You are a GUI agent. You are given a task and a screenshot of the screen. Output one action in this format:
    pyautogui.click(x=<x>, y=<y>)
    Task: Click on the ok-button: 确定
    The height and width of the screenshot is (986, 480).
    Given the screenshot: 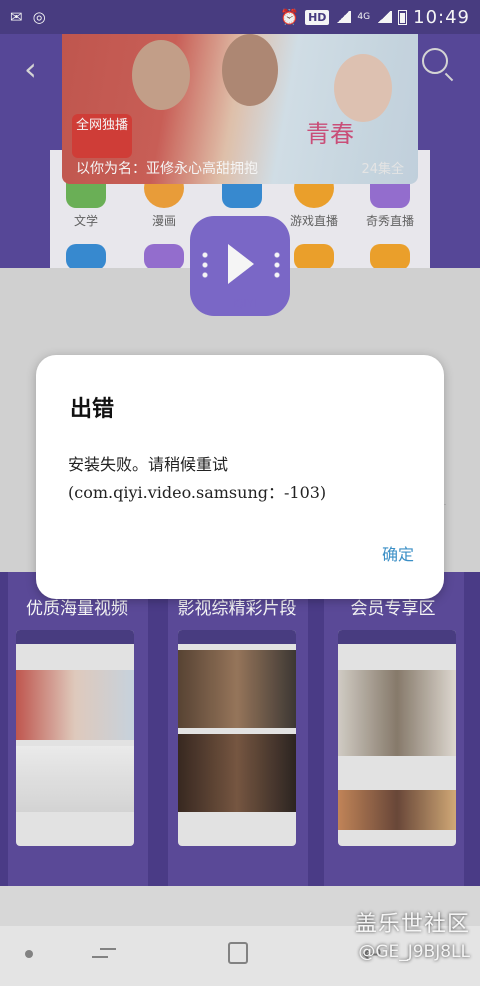 What is the action you would take?
    pyautogui.click(x=398, y=553)
    